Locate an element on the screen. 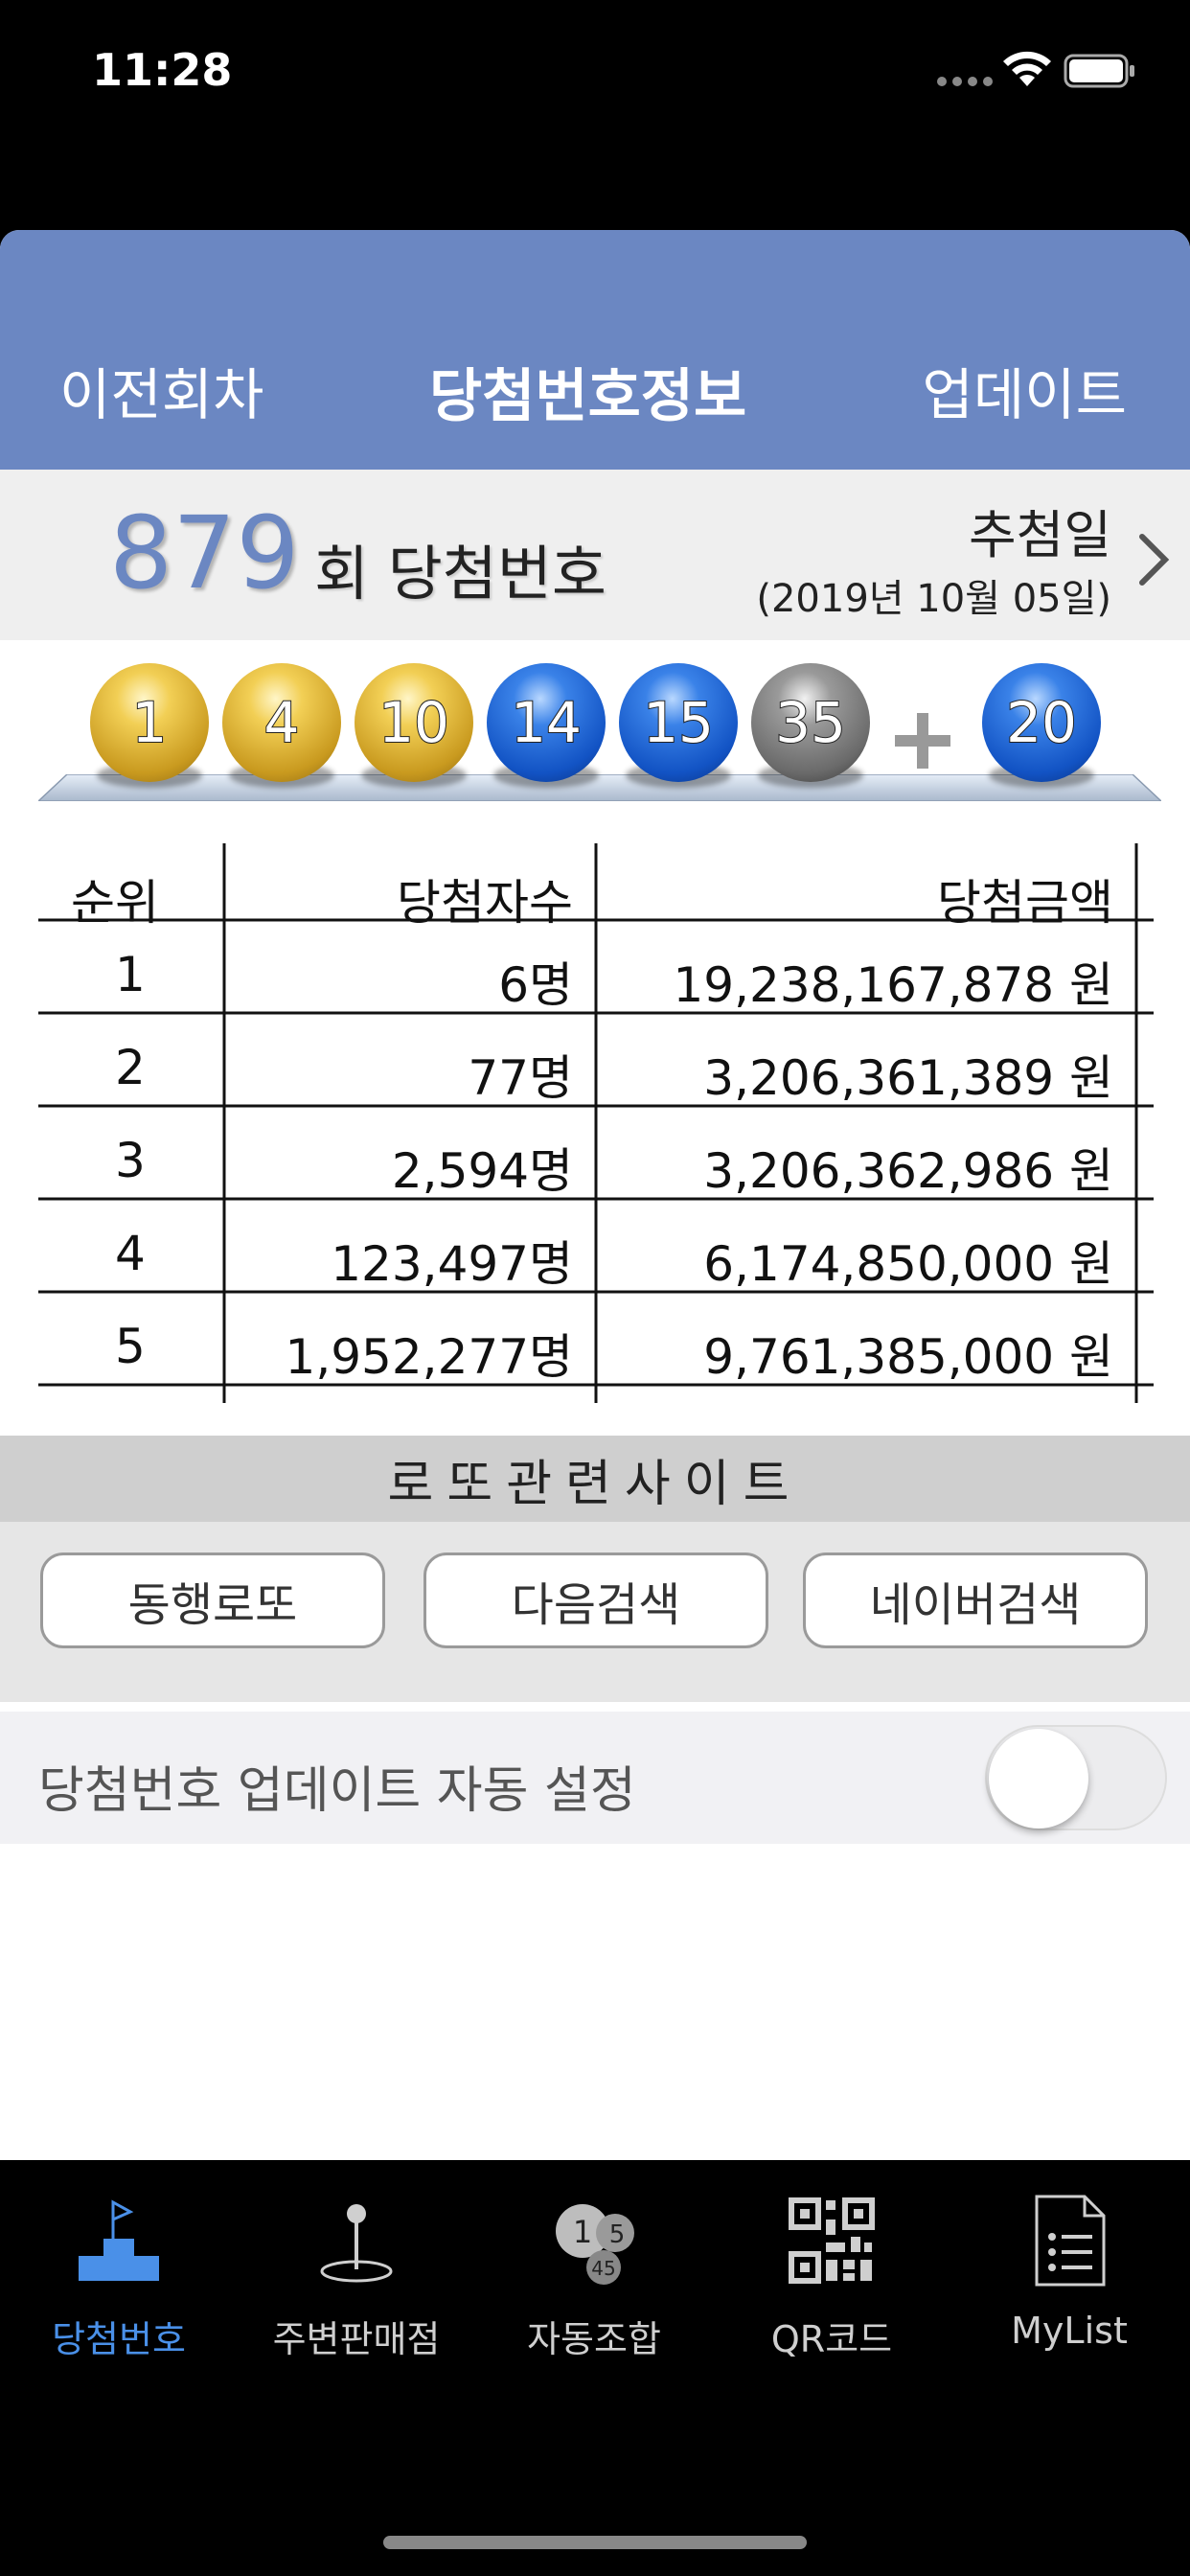 The width and height of the screenshot is (1190, 2576). rank-cell: 1 is located at coordinates (131, 974).